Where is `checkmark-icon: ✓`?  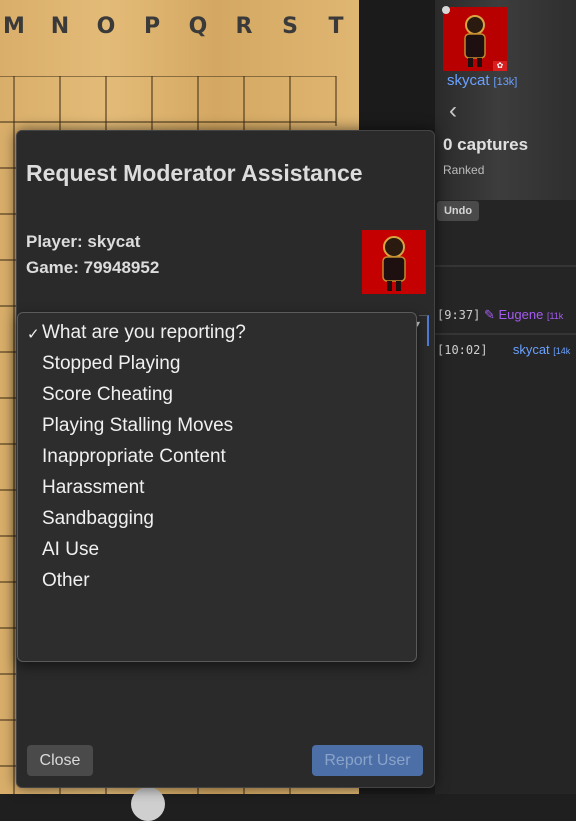
checkmark-icon: ✓ is located at coordinates (33, 334).